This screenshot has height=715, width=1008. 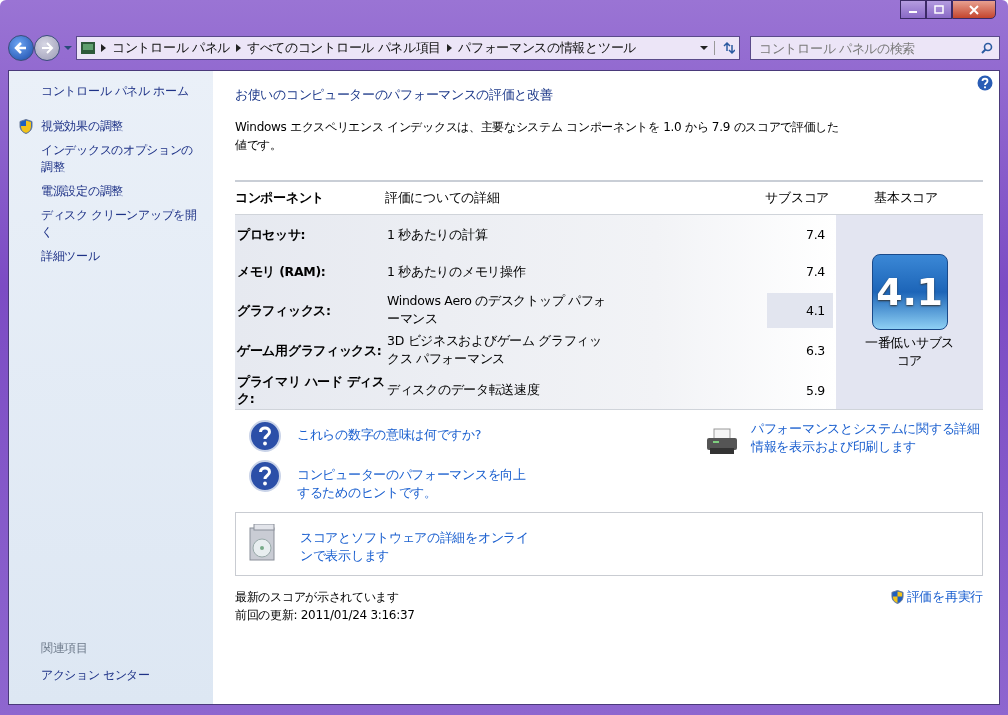 I want to click on breadcrumb-item: コントロール パネル, so click(x=171, y=48).